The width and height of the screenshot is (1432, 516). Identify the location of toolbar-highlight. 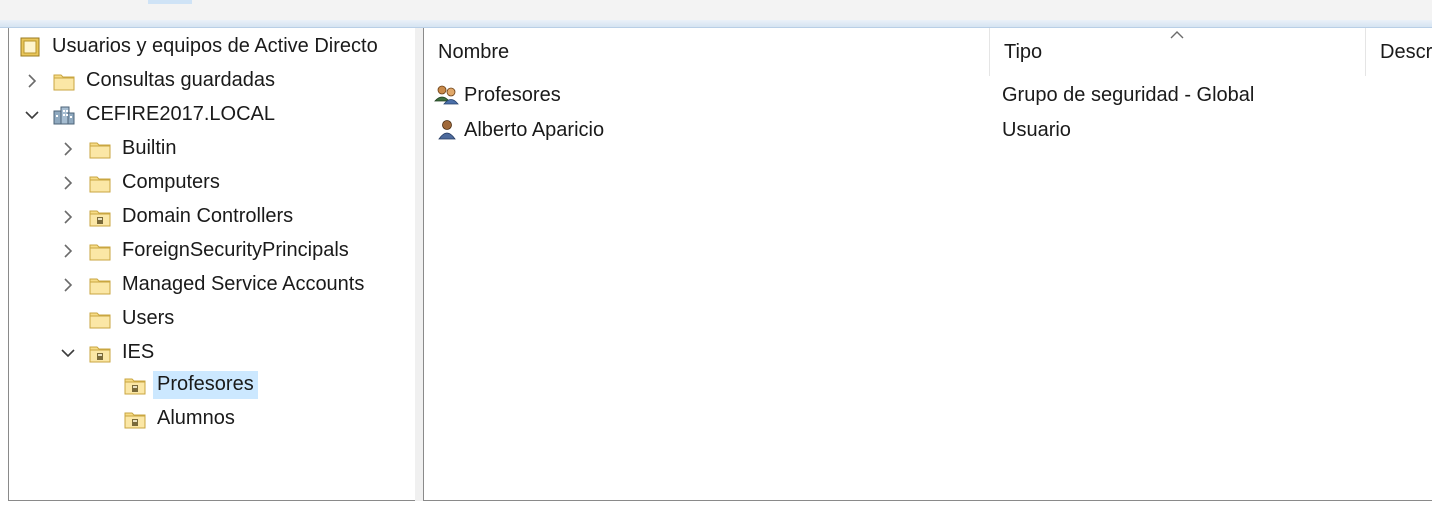
(170, 2).